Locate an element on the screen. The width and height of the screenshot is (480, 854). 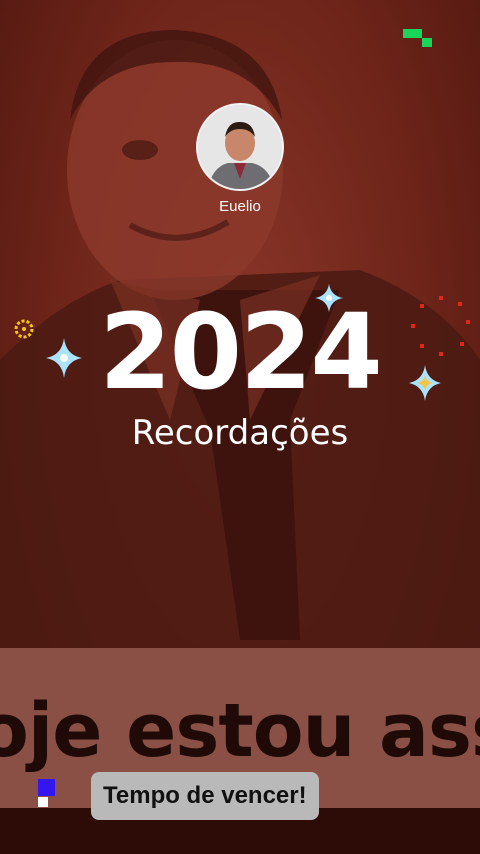
year-title: 2024 is located at coordinates (240, 352).